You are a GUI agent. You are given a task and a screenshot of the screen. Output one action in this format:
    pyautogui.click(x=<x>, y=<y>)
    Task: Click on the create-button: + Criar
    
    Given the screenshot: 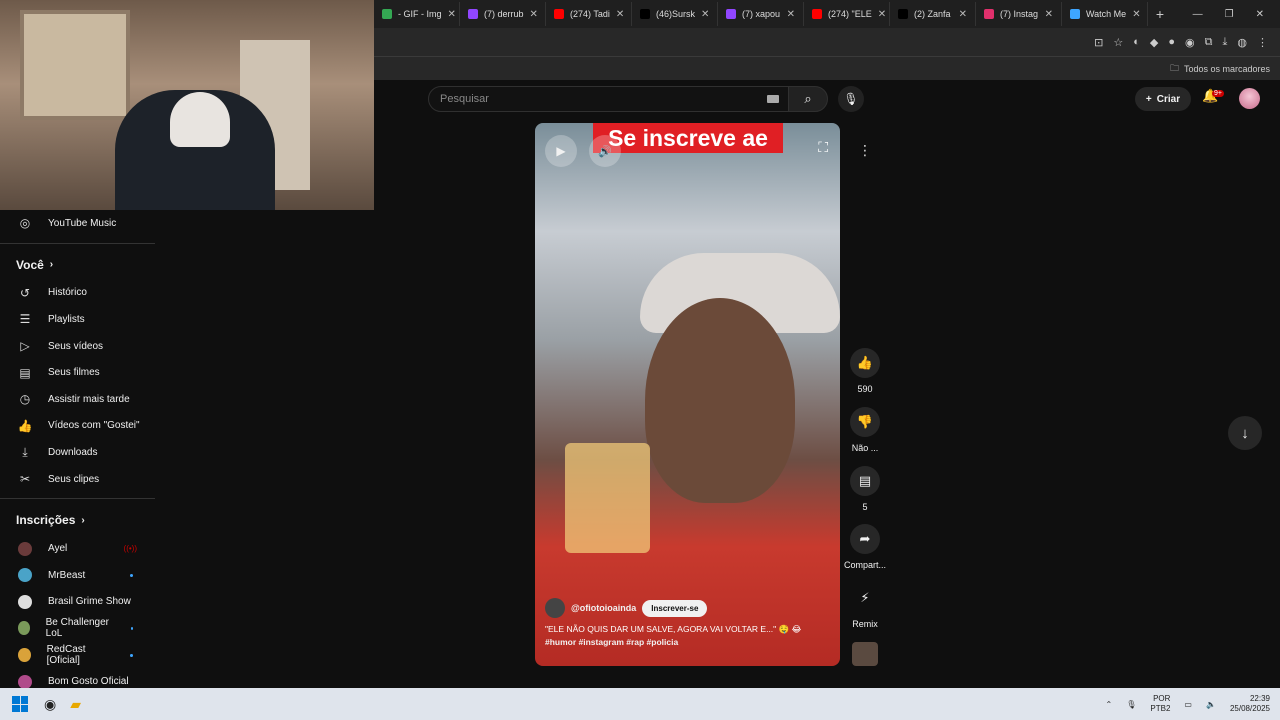 What is the action you would take?
    pyautogui.click(x=1163, y=99)
    